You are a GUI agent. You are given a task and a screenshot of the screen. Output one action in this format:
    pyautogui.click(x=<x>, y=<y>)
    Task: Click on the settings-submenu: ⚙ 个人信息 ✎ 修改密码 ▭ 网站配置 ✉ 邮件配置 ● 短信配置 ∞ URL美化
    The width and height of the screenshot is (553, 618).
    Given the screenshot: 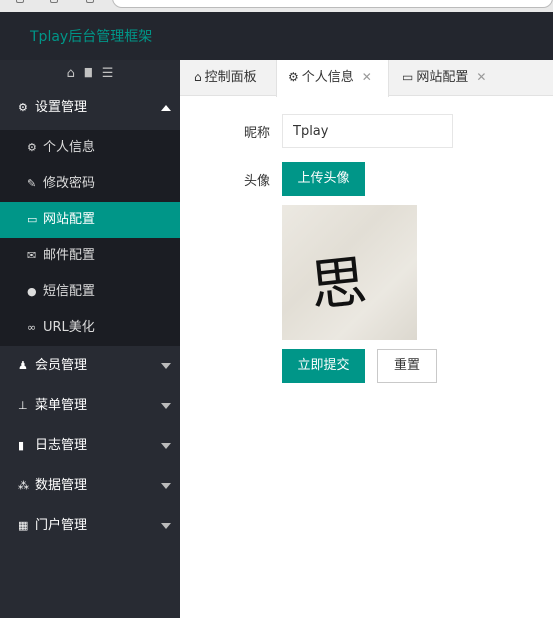 What is the action you would take?
    pyautogui.click(x=90, y=238)
    